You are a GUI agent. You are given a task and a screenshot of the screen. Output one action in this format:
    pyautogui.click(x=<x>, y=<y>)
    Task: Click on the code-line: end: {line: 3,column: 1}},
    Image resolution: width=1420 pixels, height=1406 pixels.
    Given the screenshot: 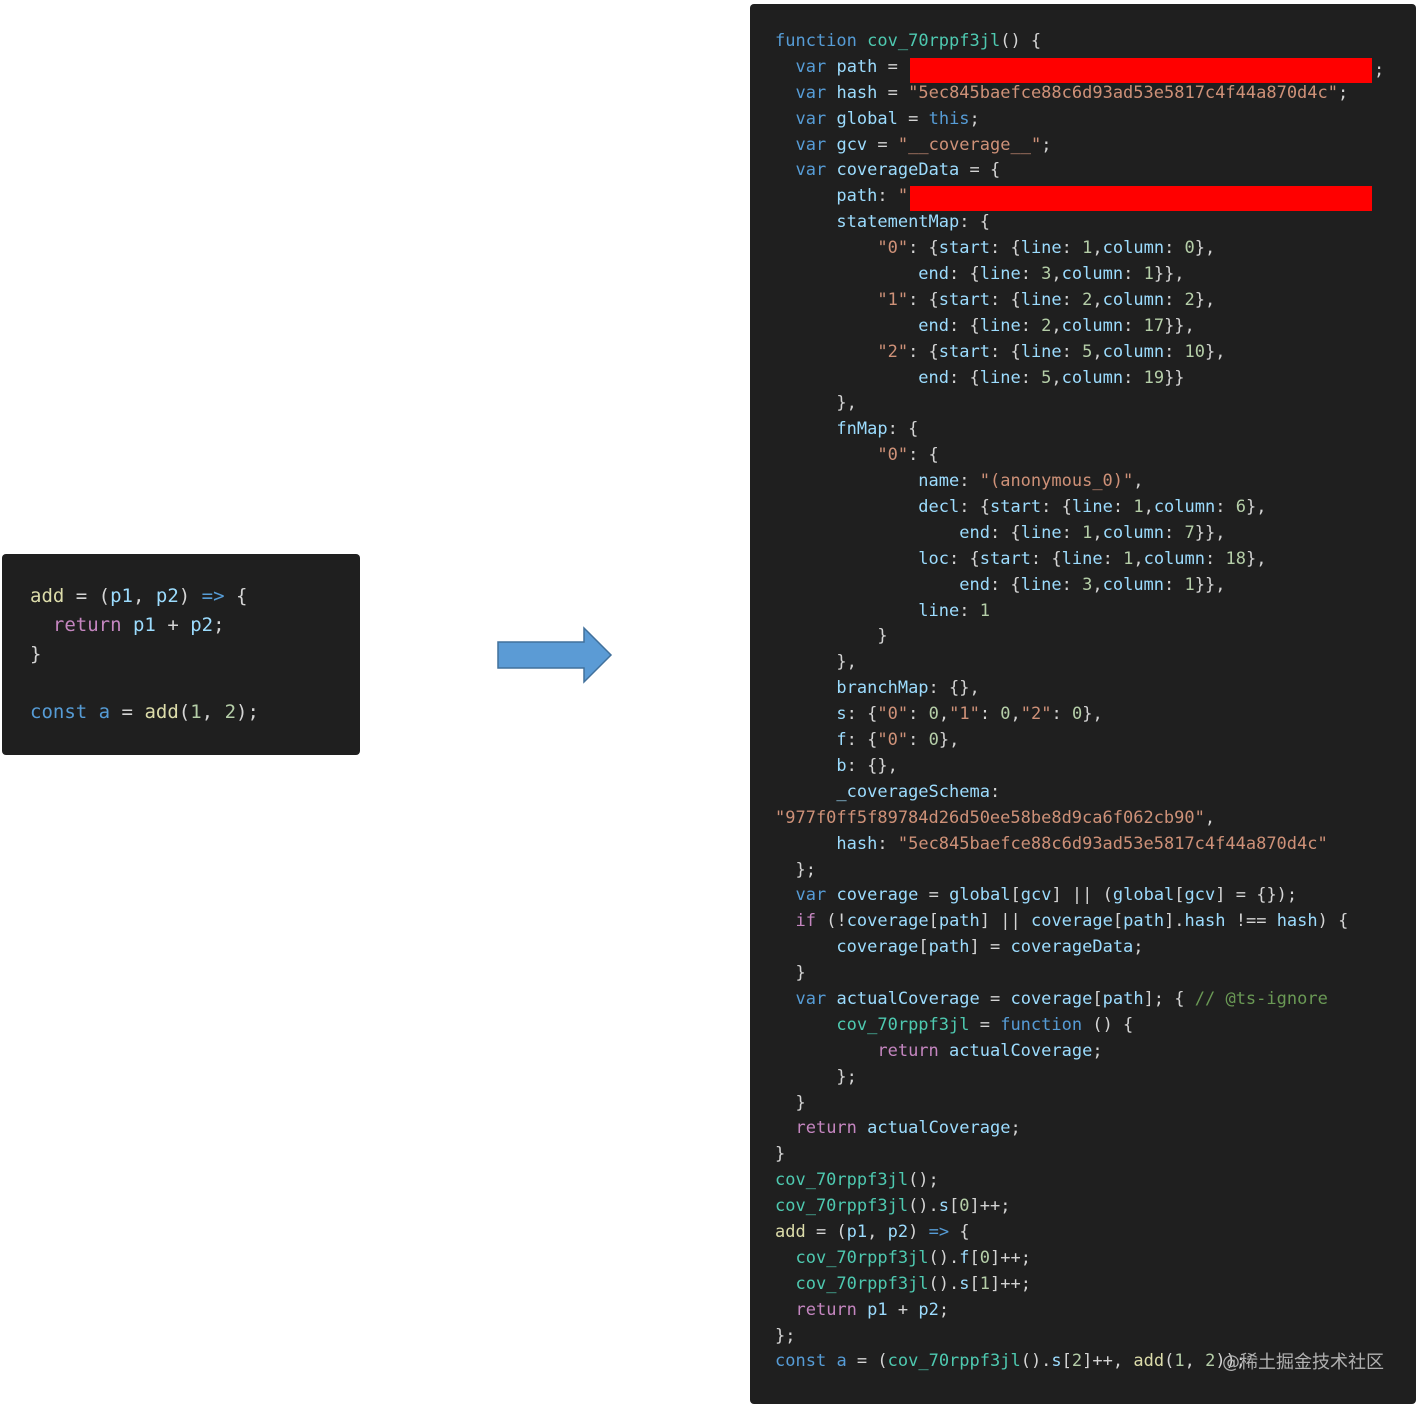 What is the action you would take?
    pyautogui.click(x=1061, y=275)
    